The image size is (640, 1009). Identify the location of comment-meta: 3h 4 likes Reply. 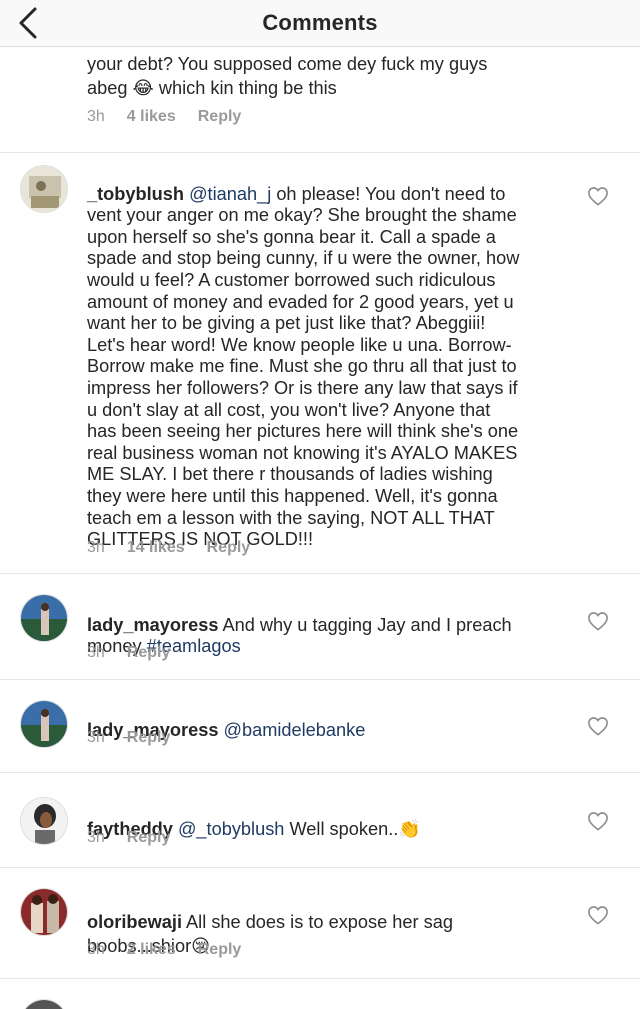
(164, 117).